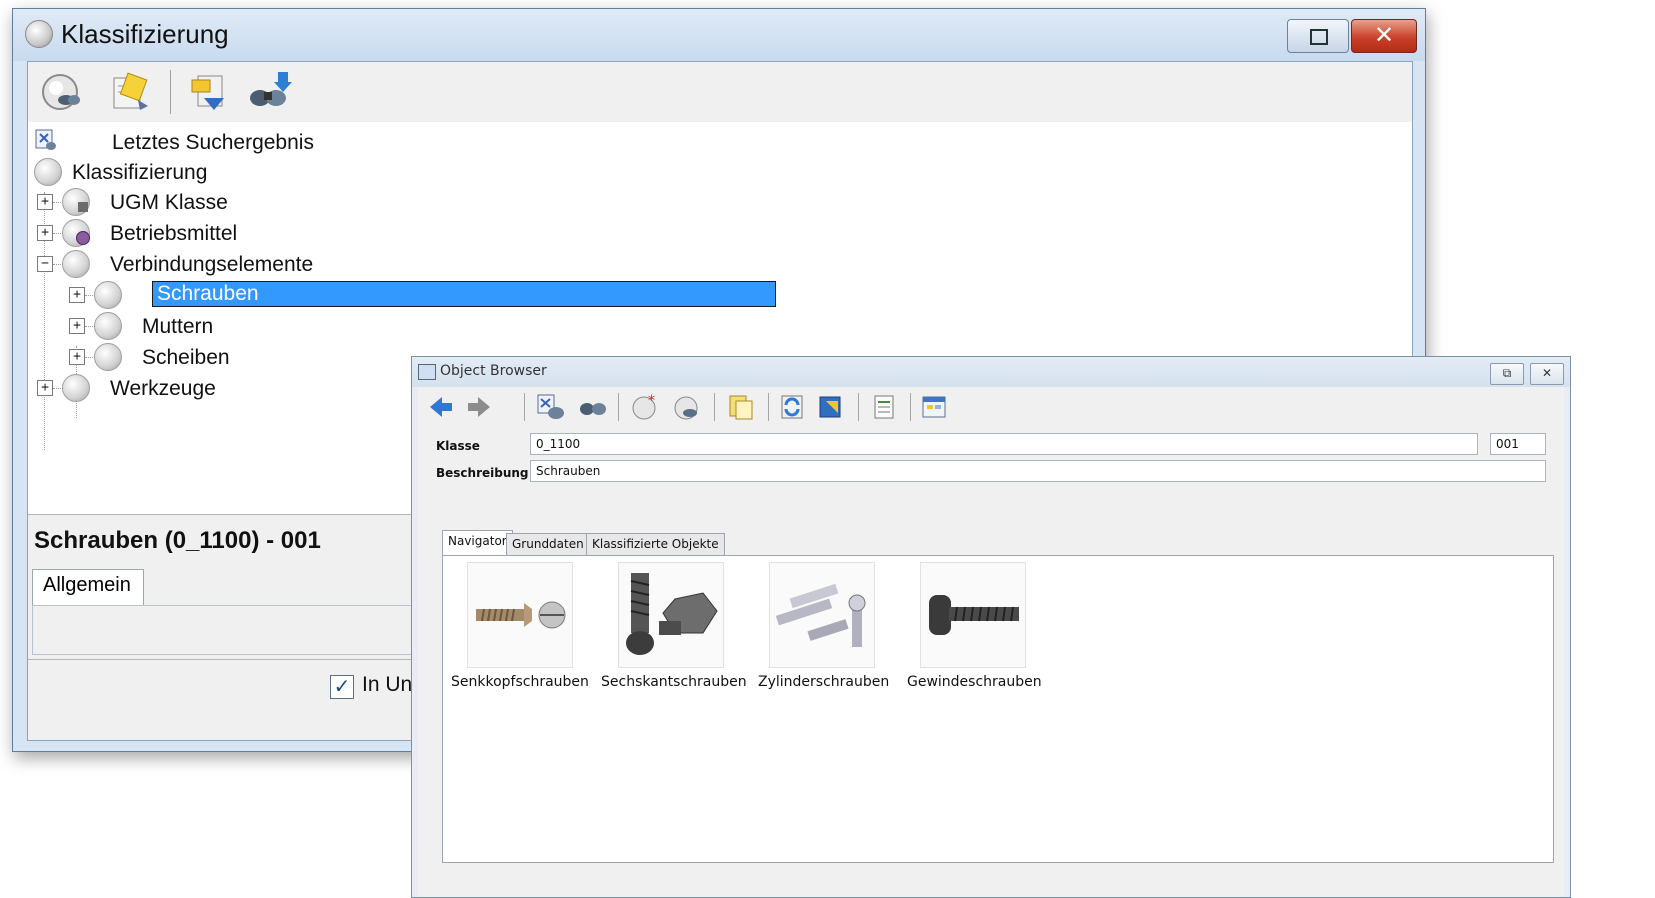  What do you see at coordinates (178, 326) in the screenshot?
I see `tree-label: Muttern` at bounding box center [178, 326].